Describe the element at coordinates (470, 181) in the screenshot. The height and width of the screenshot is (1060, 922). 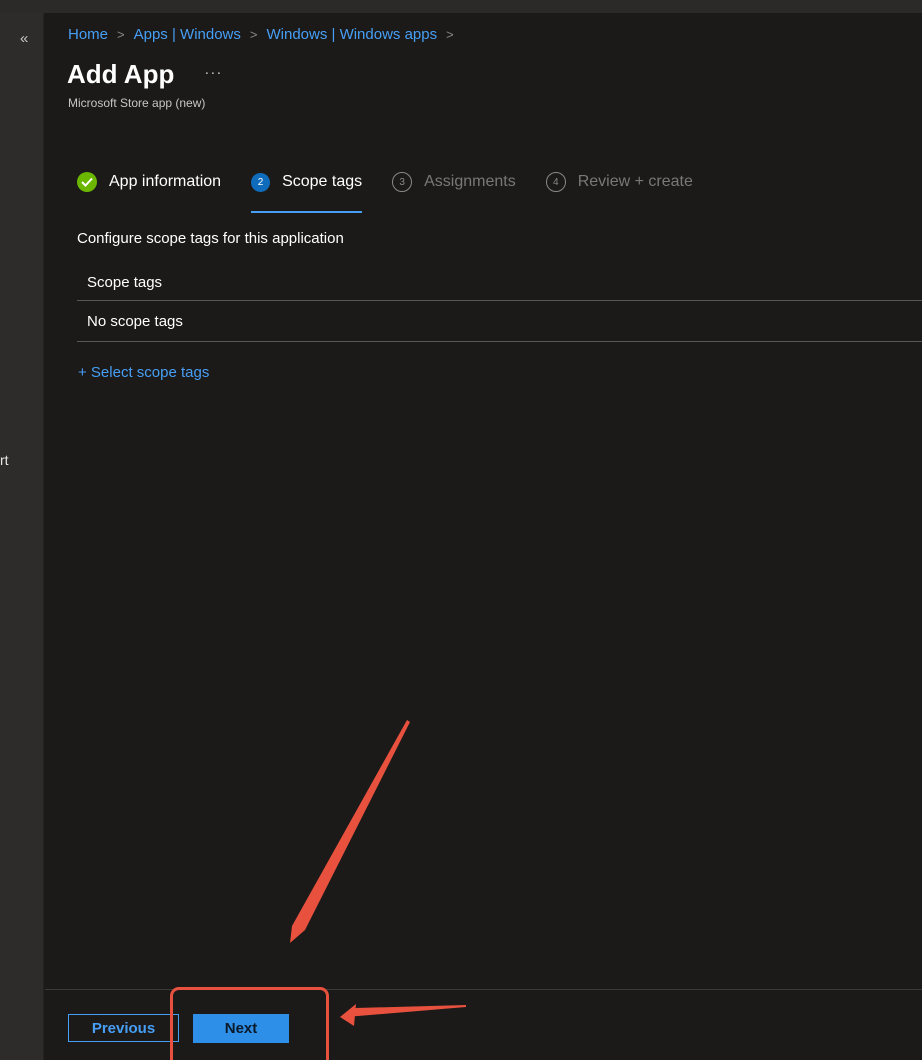
I see `step-label: Assignments` at that location.